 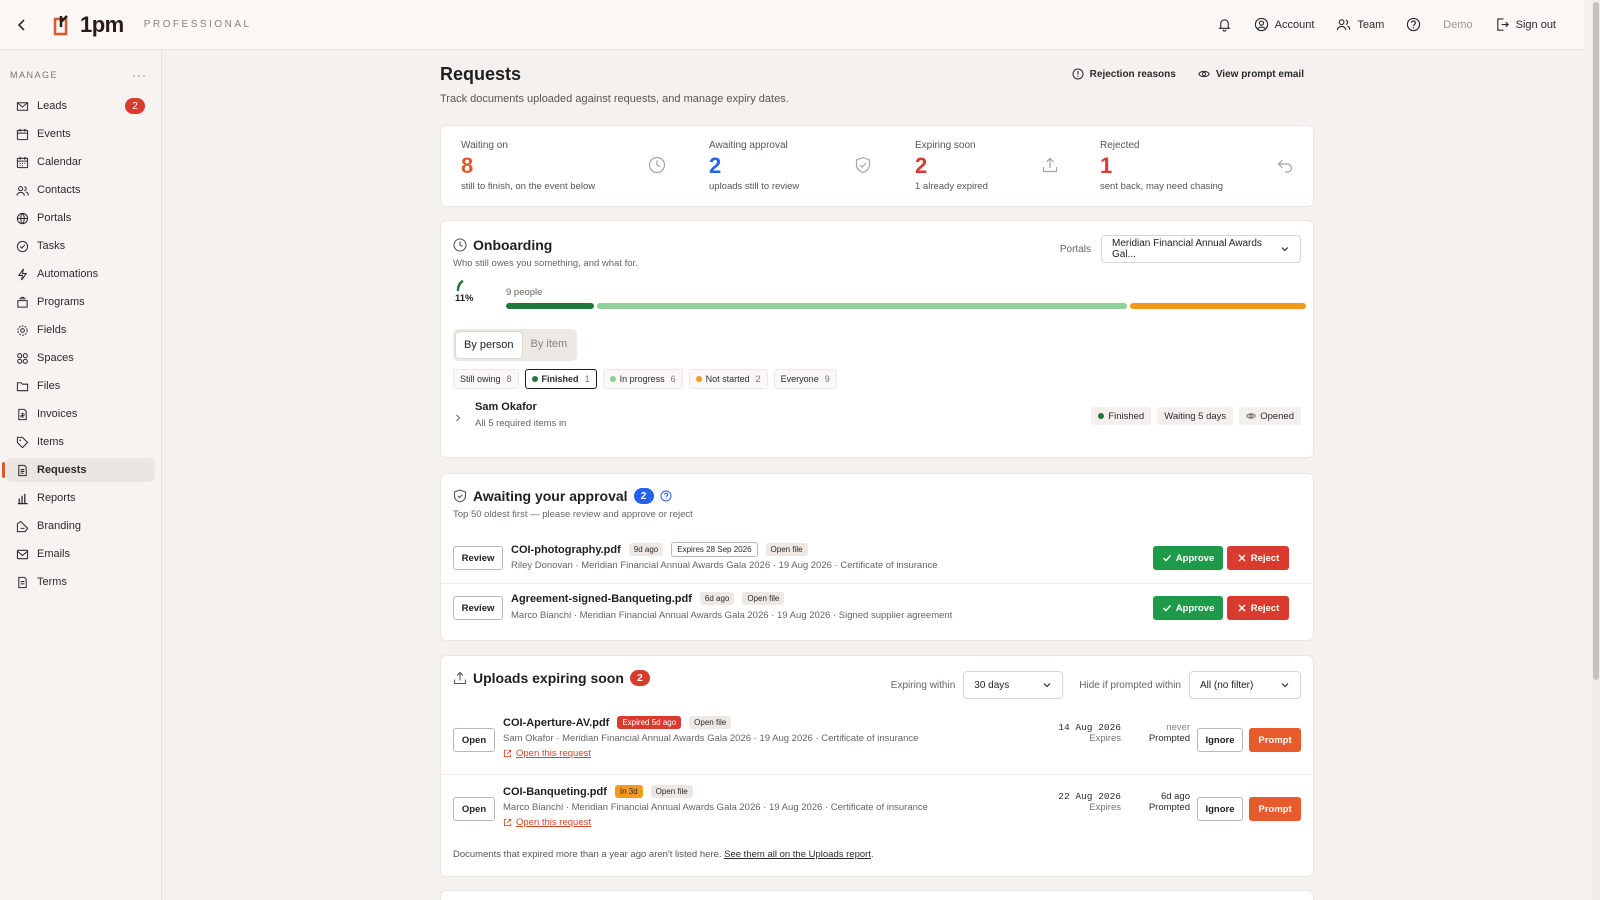 I want to click on sidebar-item-label: Leads, so click(x=52, y=106).